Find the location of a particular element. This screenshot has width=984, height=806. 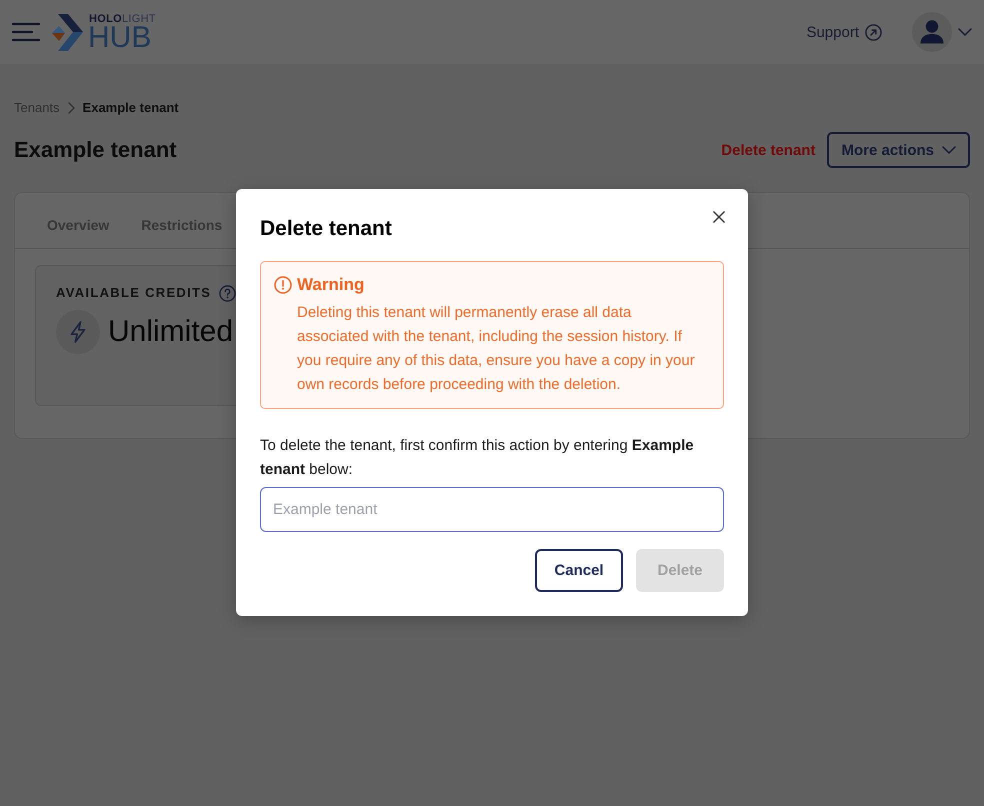

help-icon is located at coordinates (227, 293).